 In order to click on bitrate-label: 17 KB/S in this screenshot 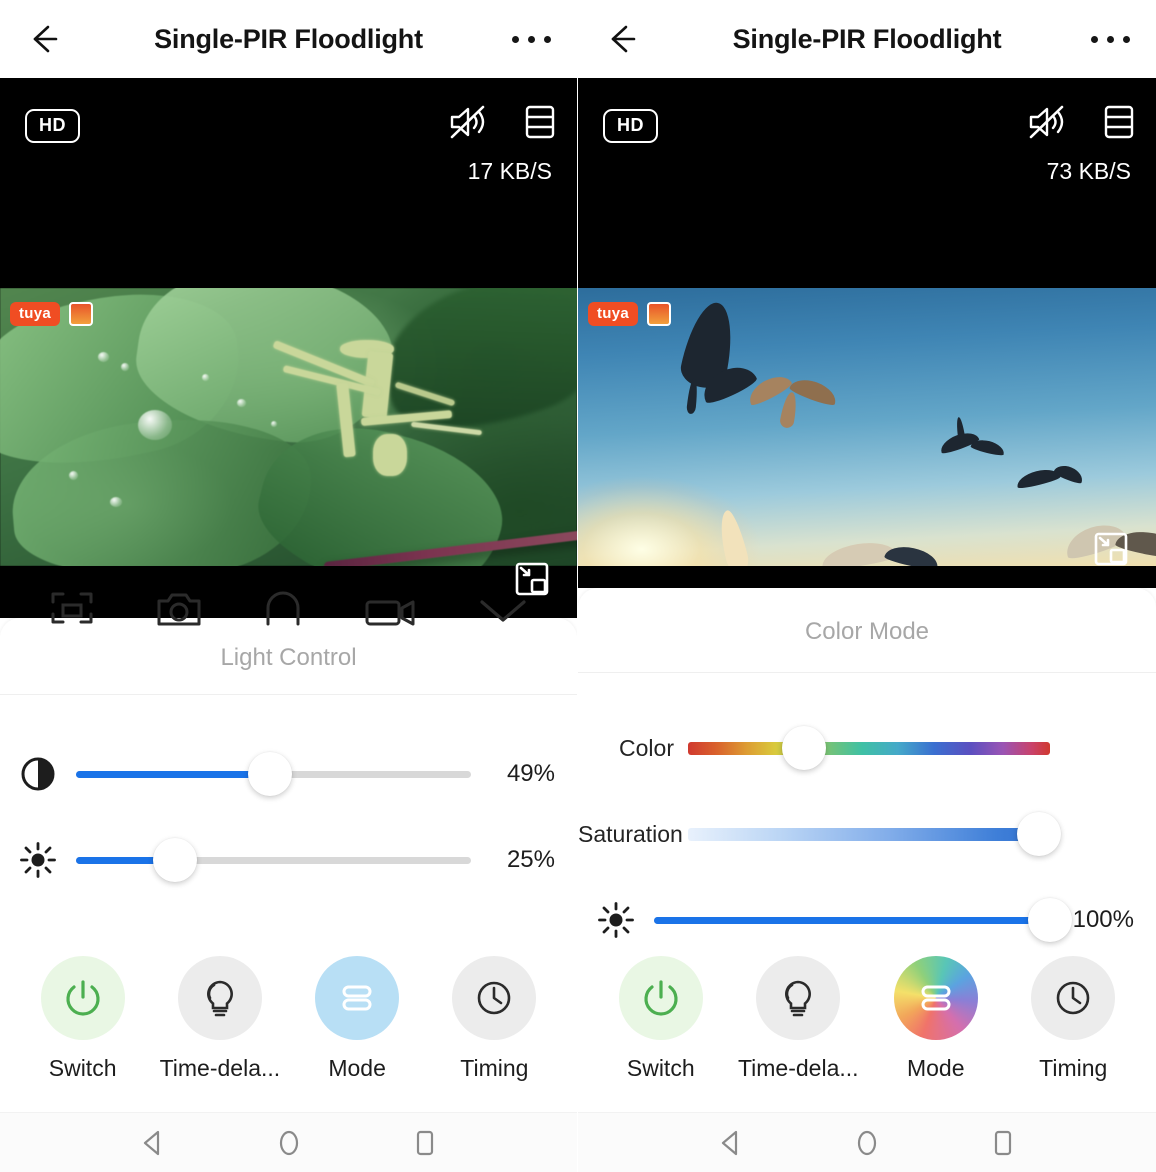, I will do `click(509, 171)`.